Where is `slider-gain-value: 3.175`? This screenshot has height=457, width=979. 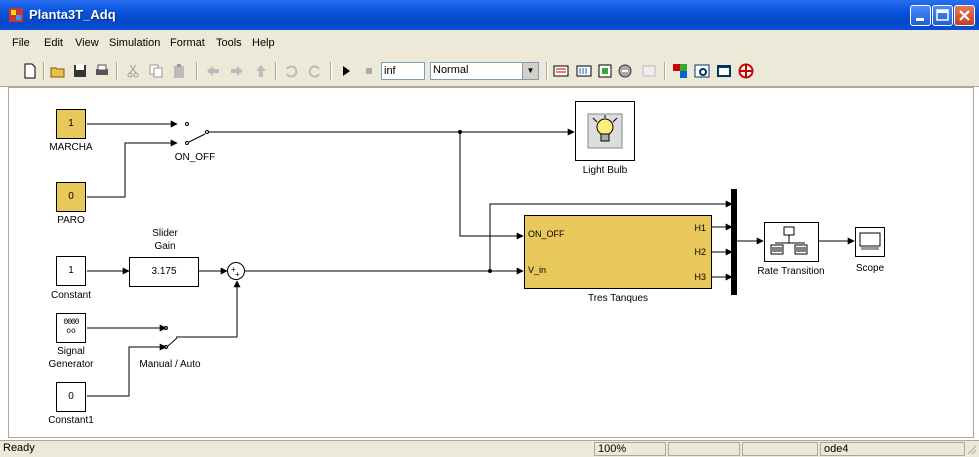
slider-gain-value: 3.175 is located at coordinates (164, 271).